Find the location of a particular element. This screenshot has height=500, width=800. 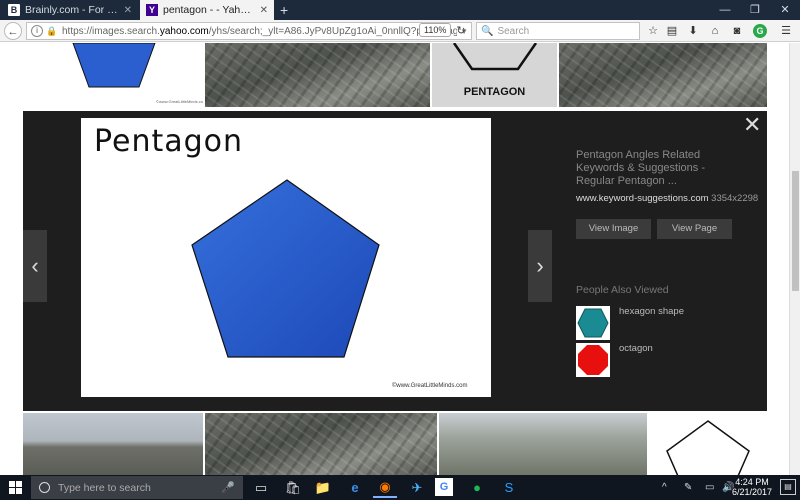

hexagon-thumbnail is located at coordinates (593, 323).